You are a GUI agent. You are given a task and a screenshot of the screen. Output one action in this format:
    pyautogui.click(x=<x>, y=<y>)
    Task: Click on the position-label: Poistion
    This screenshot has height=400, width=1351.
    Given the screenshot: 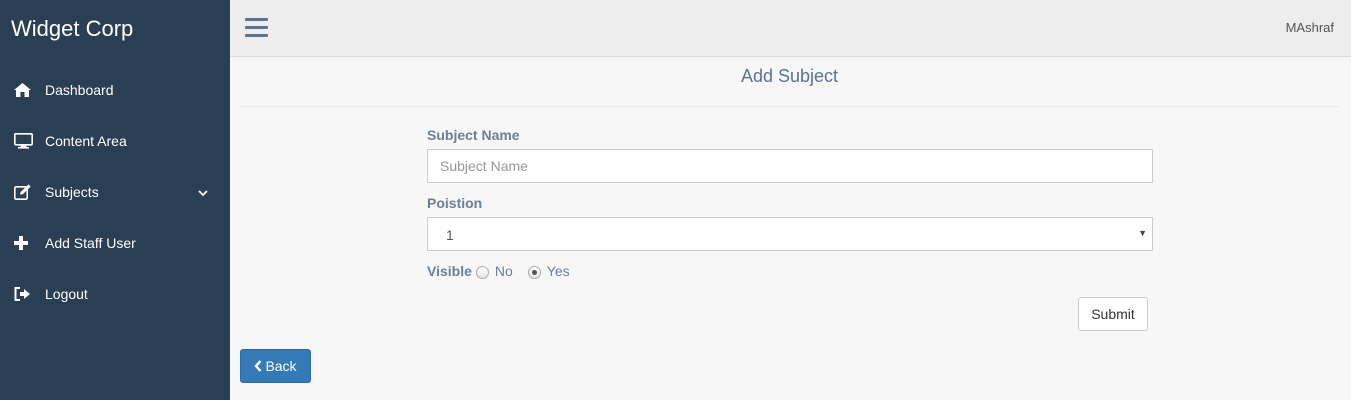 What is the action you would take?
    pyautogui.click(x=455, y=203)
    